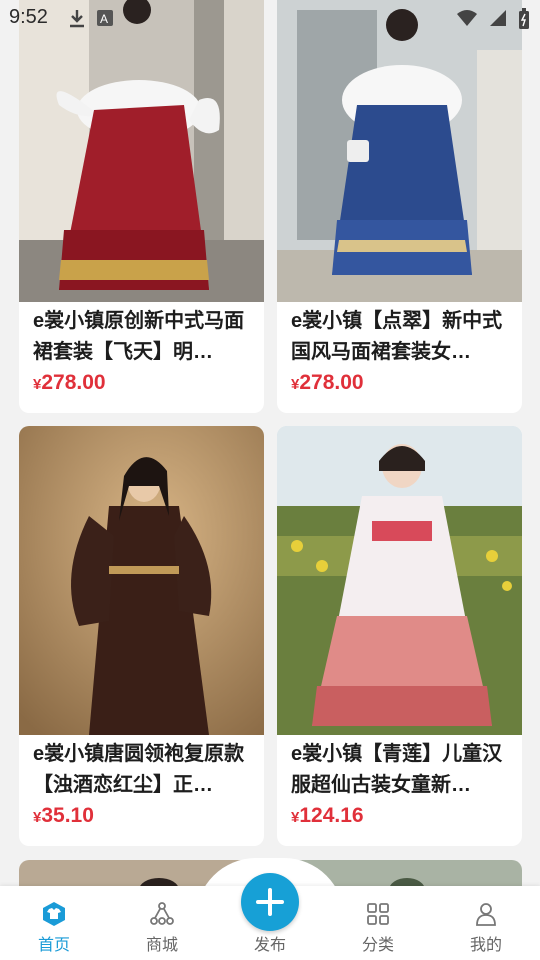 The width and height of the screenshot is (540, 960). Describe the element at coordinates (53, 945) in the screenshot. I see `tab-label: 首页` at that location.